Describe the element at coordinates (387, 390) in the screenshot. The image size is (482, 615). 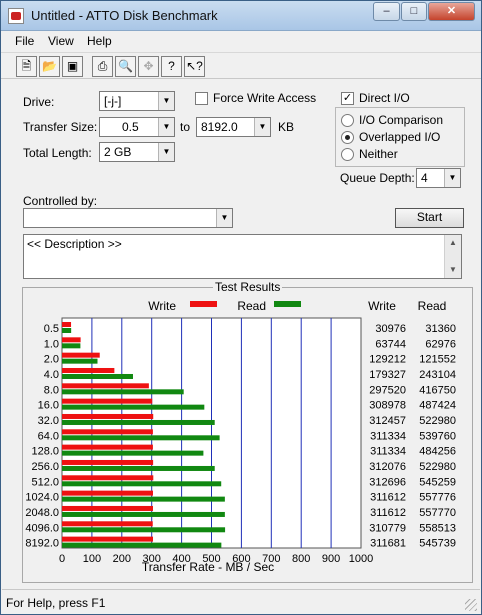
I see `write-value: 297520` at that location.